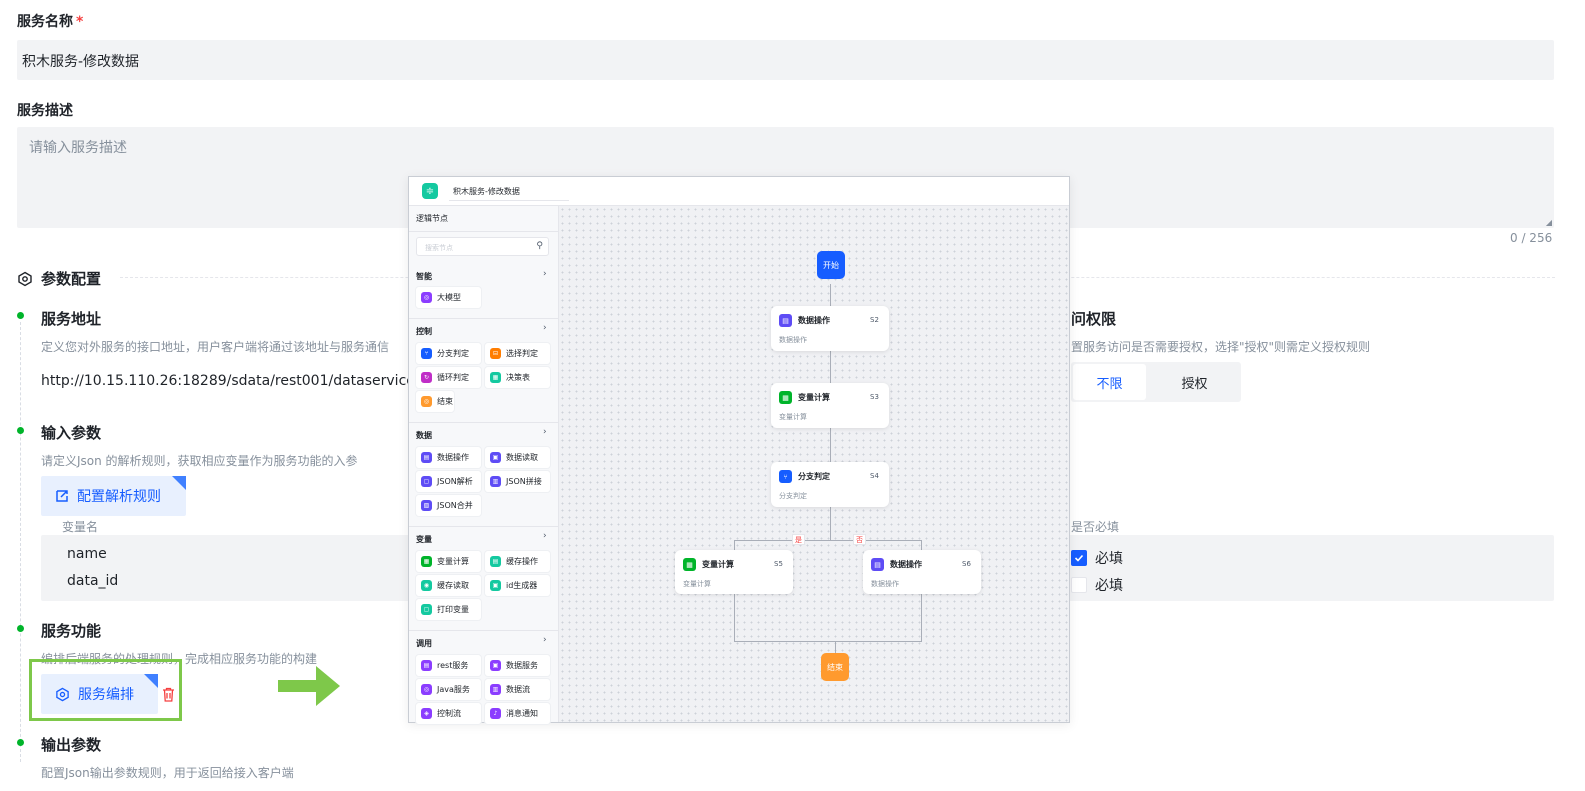 The height and width of the screenshot is (791, 1585). Describe the element at coordinates (78, 148) in the screenshot. I see `service-desc-placeholder: 请输入服务描述` at that location.